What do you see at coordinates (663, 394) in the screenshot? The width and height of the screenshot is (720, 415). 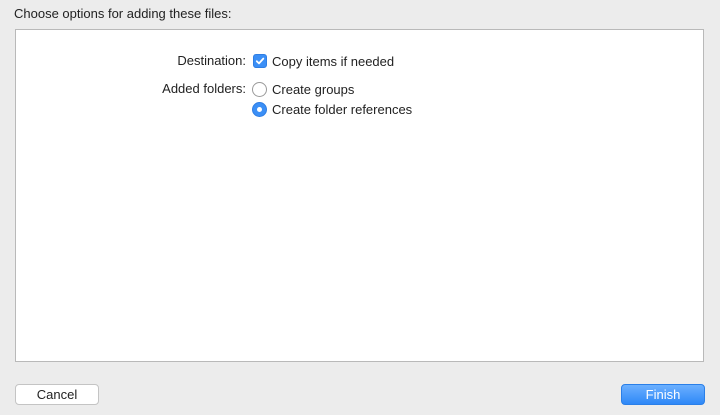 I see `finish-button: Finish` at bounding box center [663, 394].